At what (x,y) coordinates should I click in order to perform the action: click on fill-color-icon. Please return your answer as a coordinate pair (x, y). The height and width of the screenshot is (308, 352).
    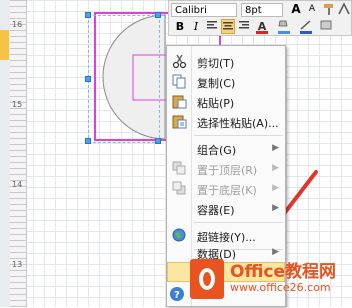
    Looking at the image, I should click on (284, 26).